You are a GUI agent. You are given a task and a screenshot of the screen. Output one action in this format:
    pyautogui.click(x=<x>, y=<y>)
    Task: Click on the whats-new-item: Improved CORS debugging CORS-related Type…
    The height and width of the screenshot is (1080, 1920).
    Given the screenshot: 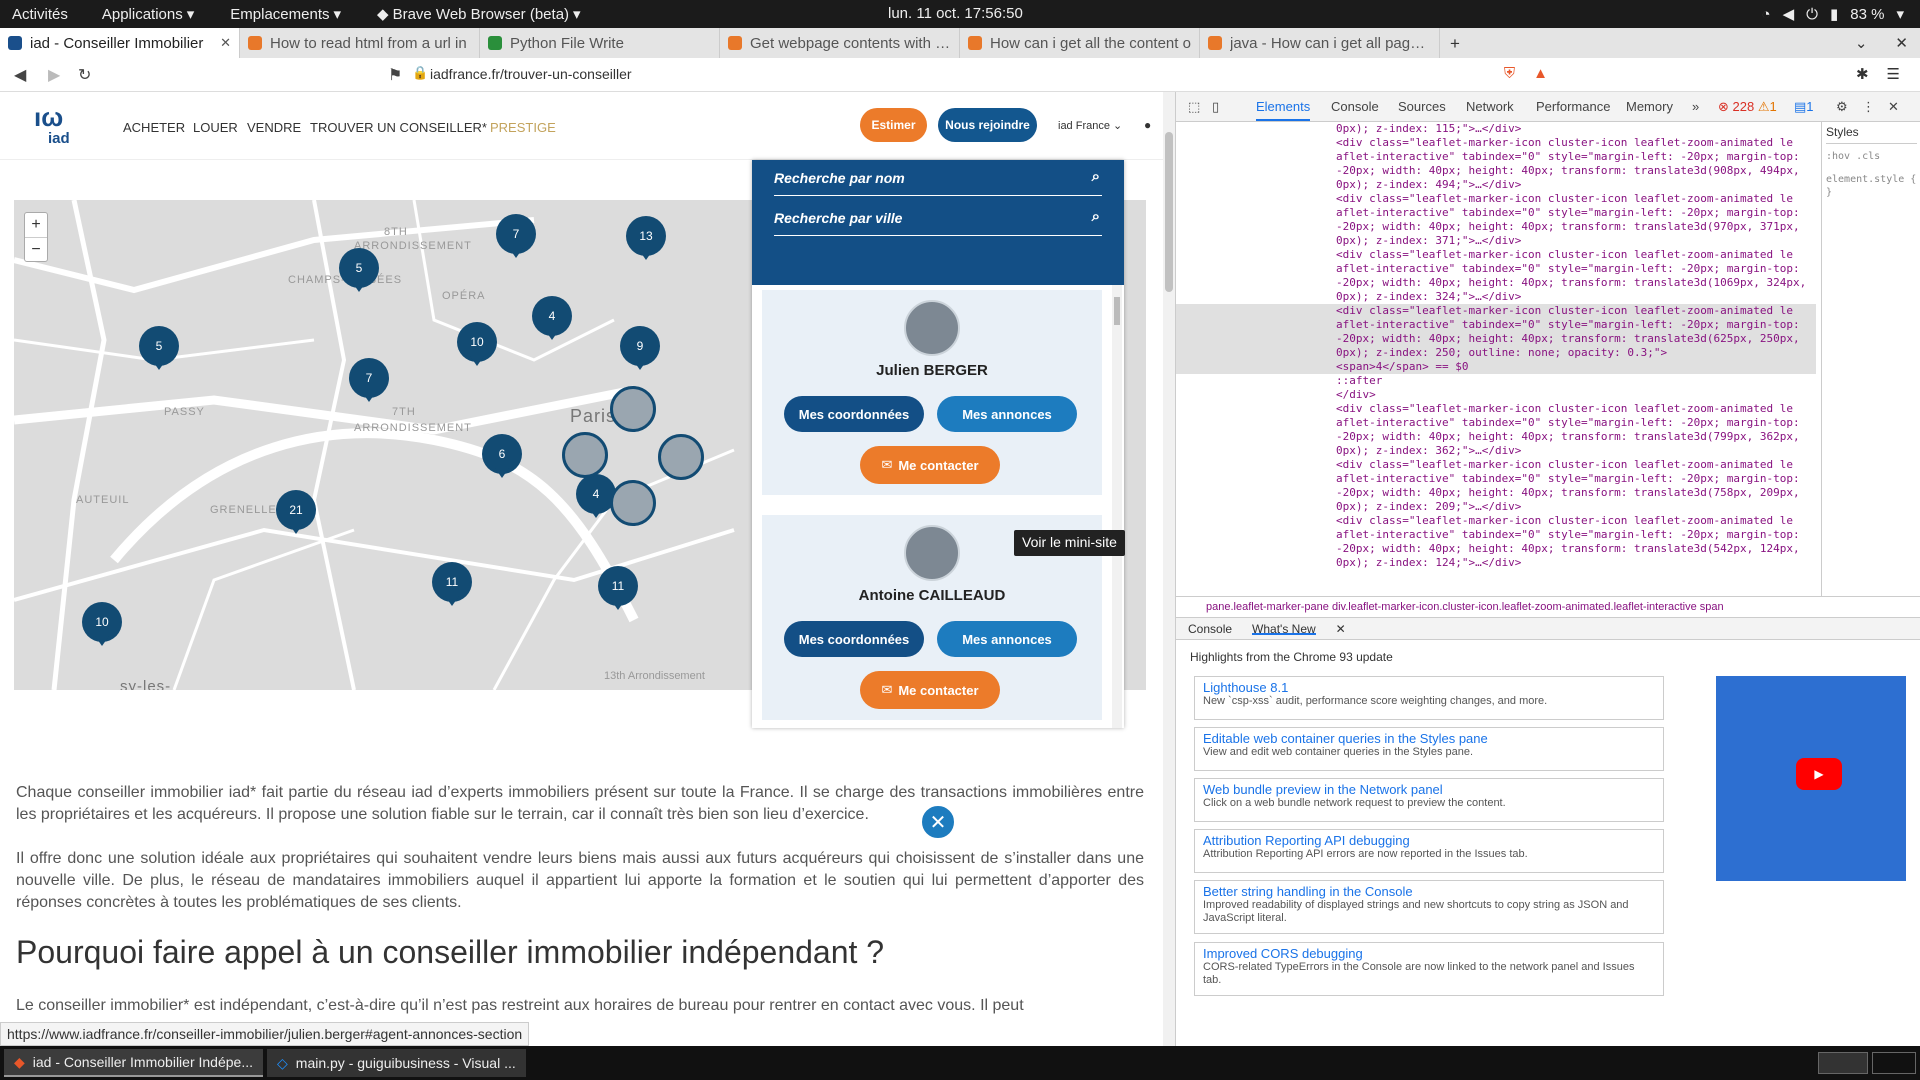 What is the action you would take?
    pyautogui.click(x=1429, y=969)
    